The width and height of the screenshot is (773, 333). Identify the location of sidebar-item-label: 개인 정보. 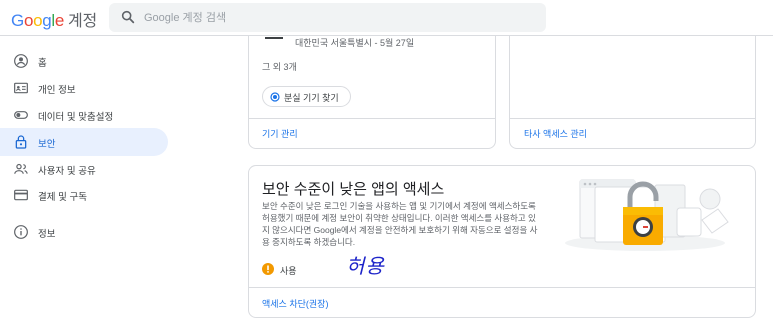
(57, 90).